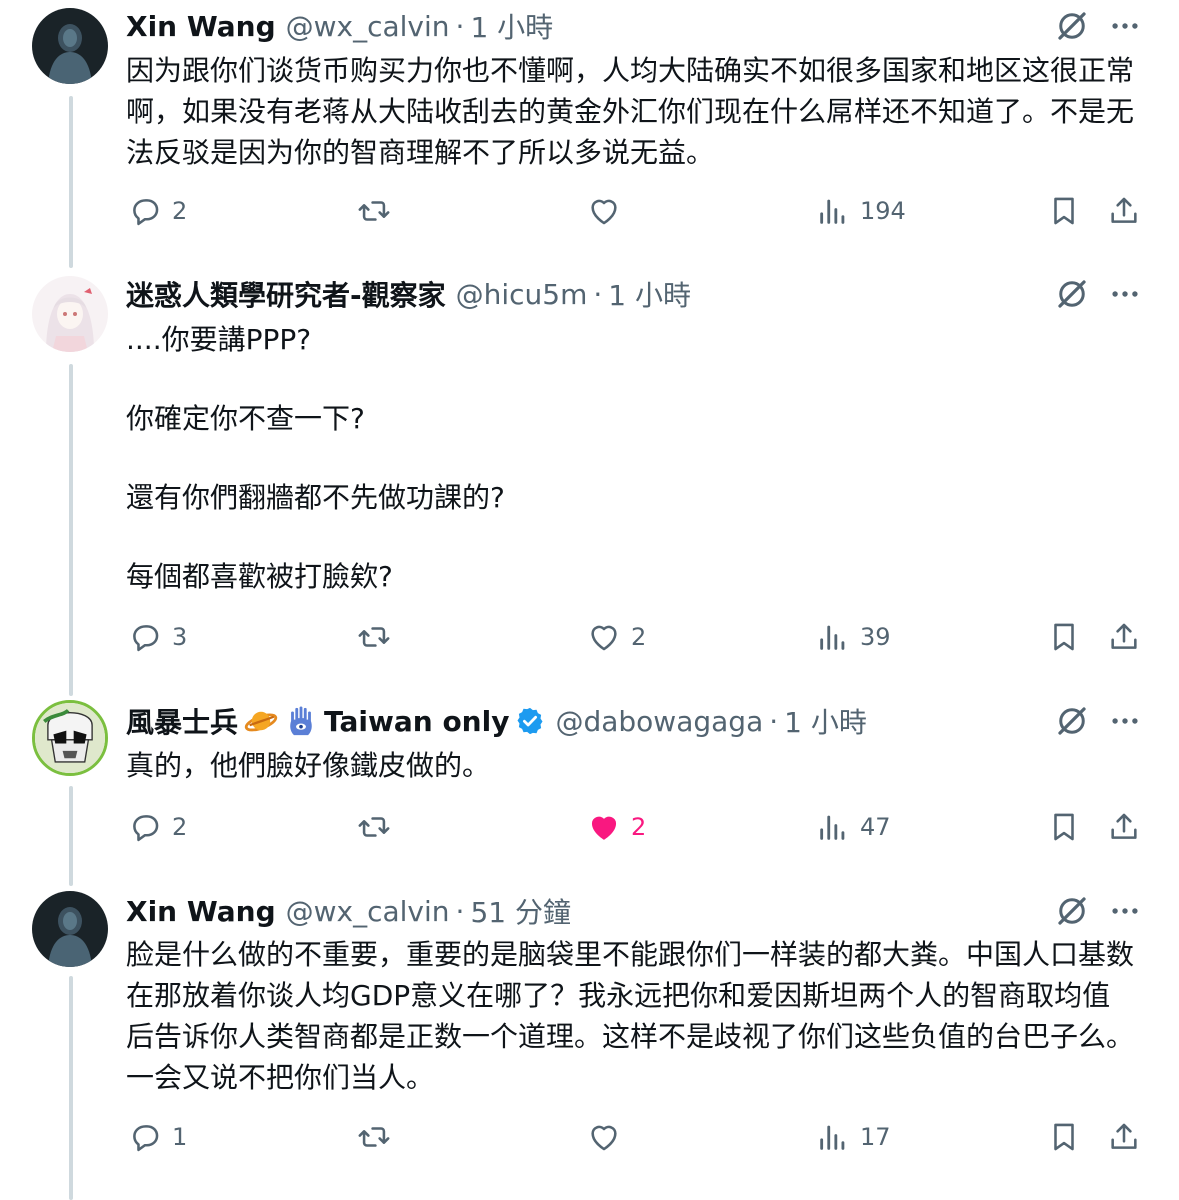  What do you see at coordinates (875, 1137) in the screenshot?
I see `views-count: 17` at bounding box center [875, 1137].